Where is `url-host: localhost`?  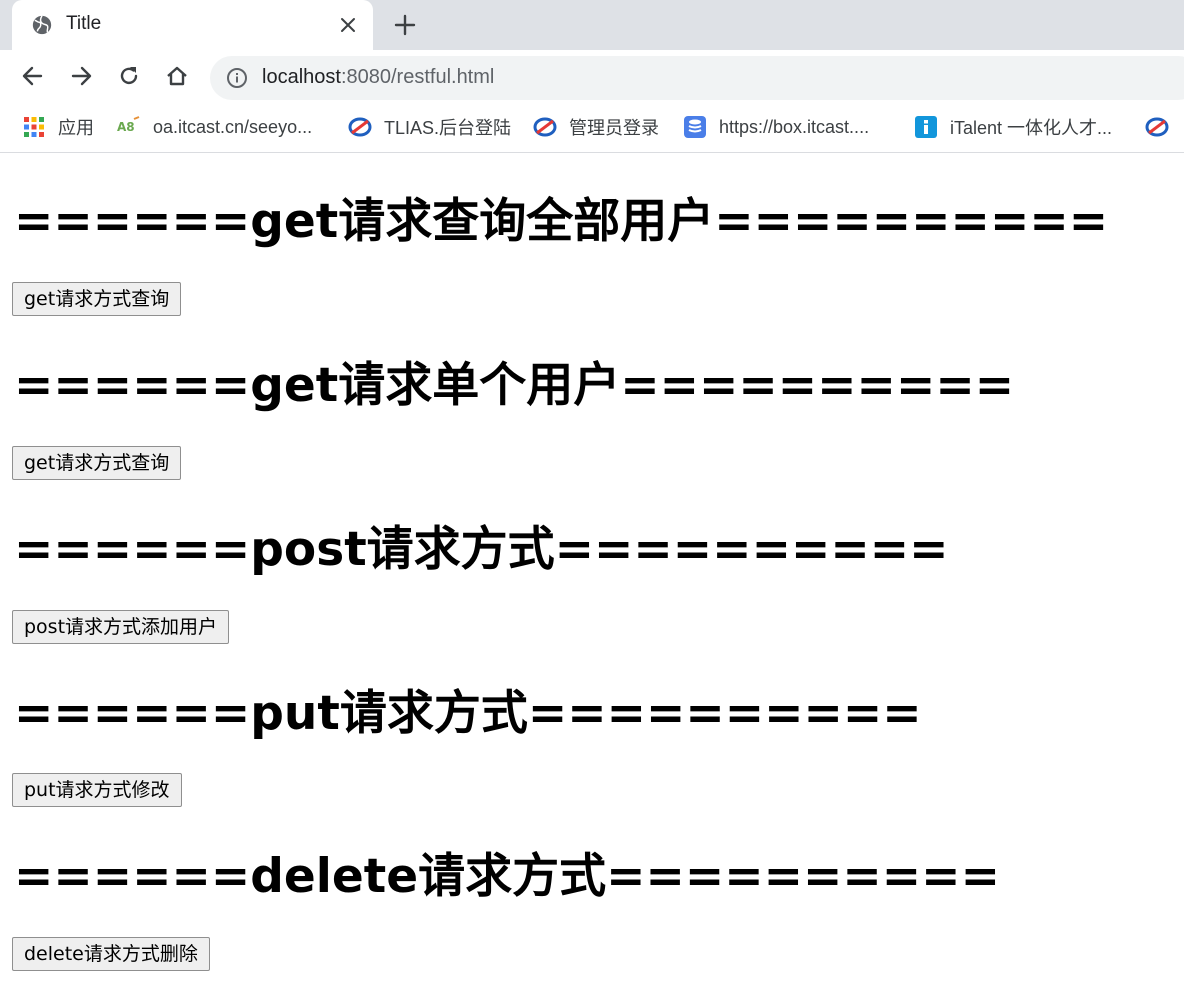
url-host: localhost is located at coordinates (301, 77).